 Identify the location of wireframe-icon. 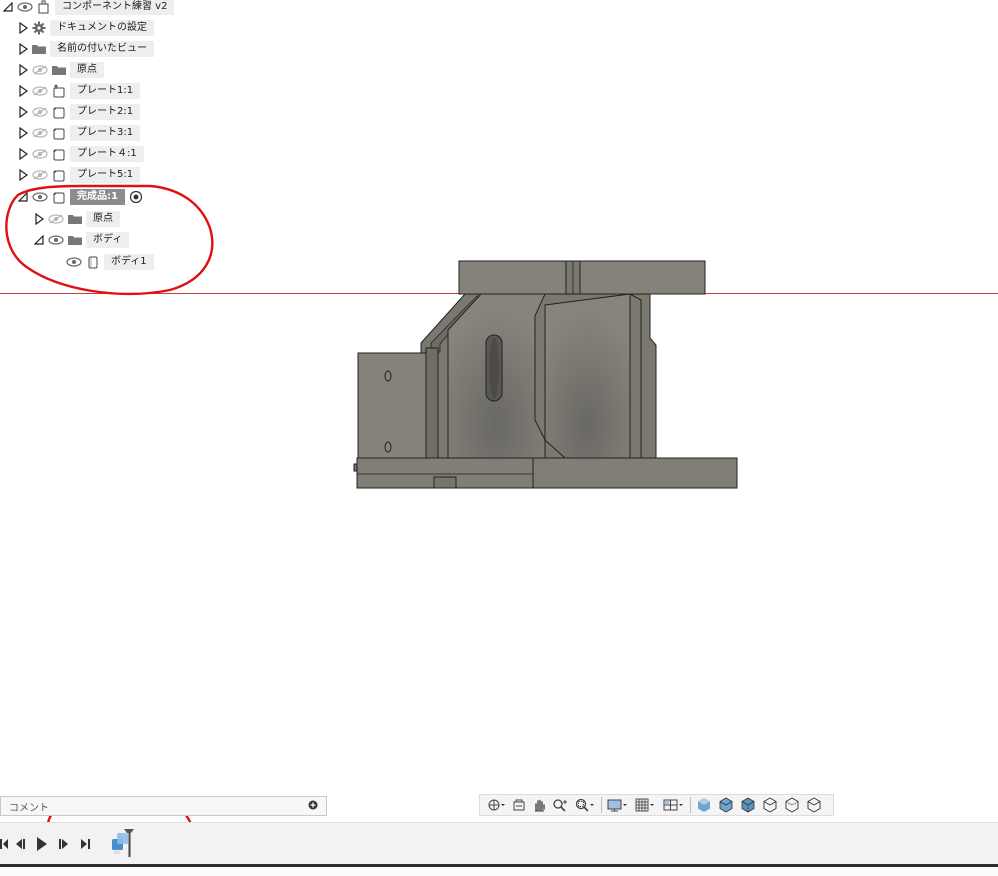
(770, 805).